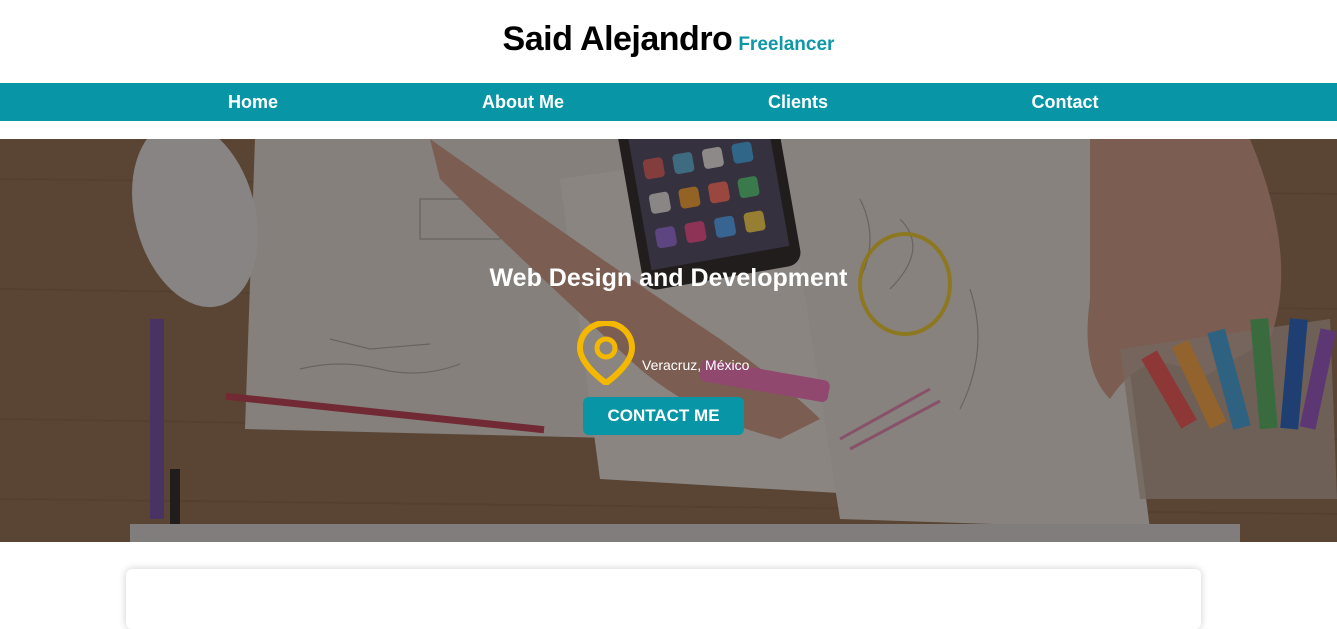  What do you see at coordinates (786, 44) in the screenshot?
I see `brand-tagline: Freelancer` at bounding box center [786, 44].